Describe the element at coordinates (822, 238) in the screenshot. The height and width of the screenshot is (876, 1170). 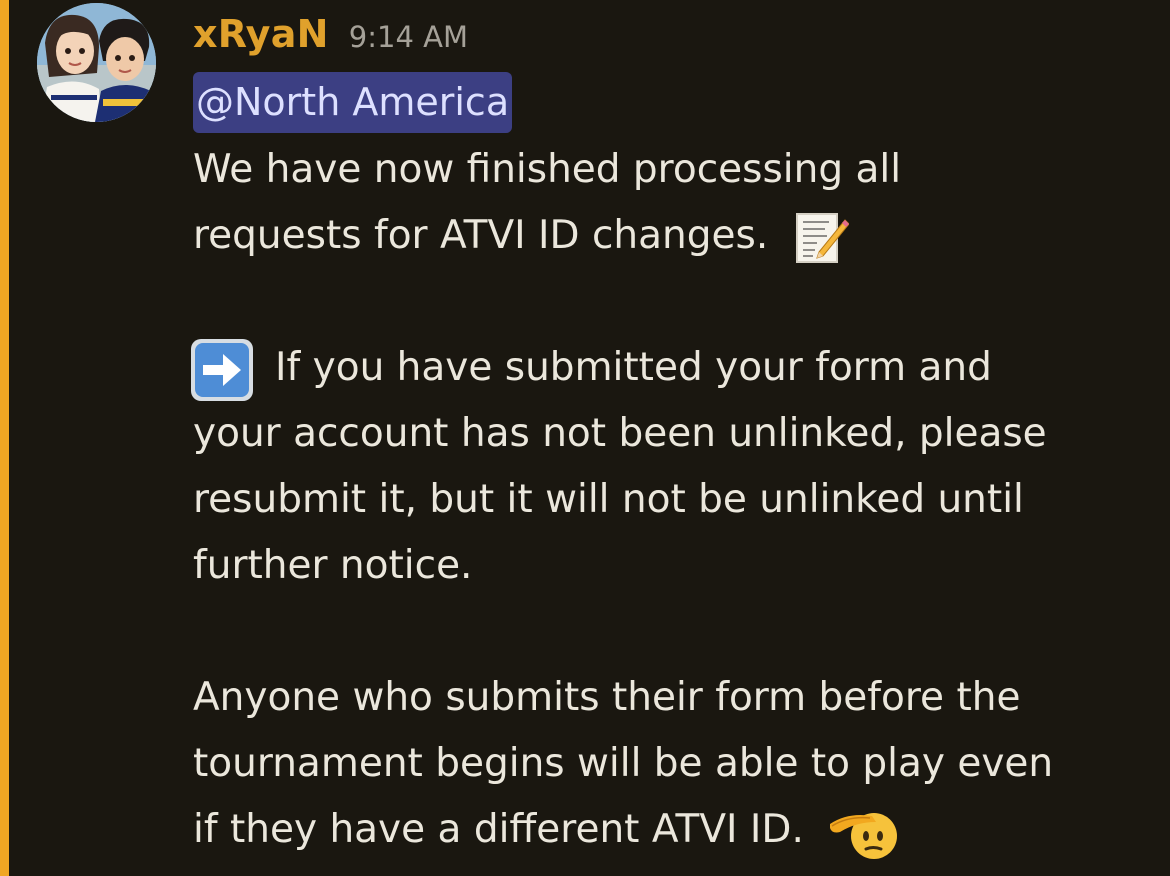
I see `memo-emoji` at that location.